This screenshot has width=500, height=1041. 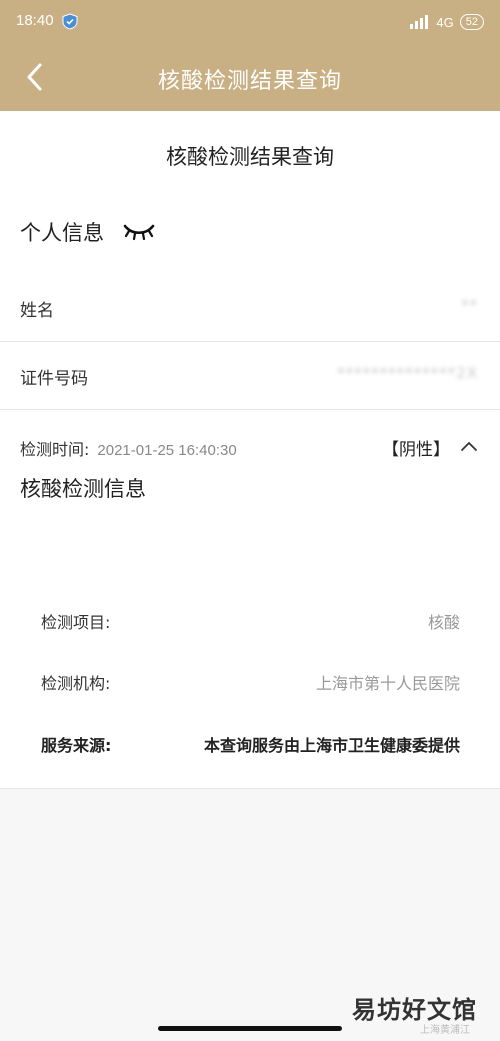 I want to click on navbar: 核酸检测结果查询, so click(x=250, y=77).